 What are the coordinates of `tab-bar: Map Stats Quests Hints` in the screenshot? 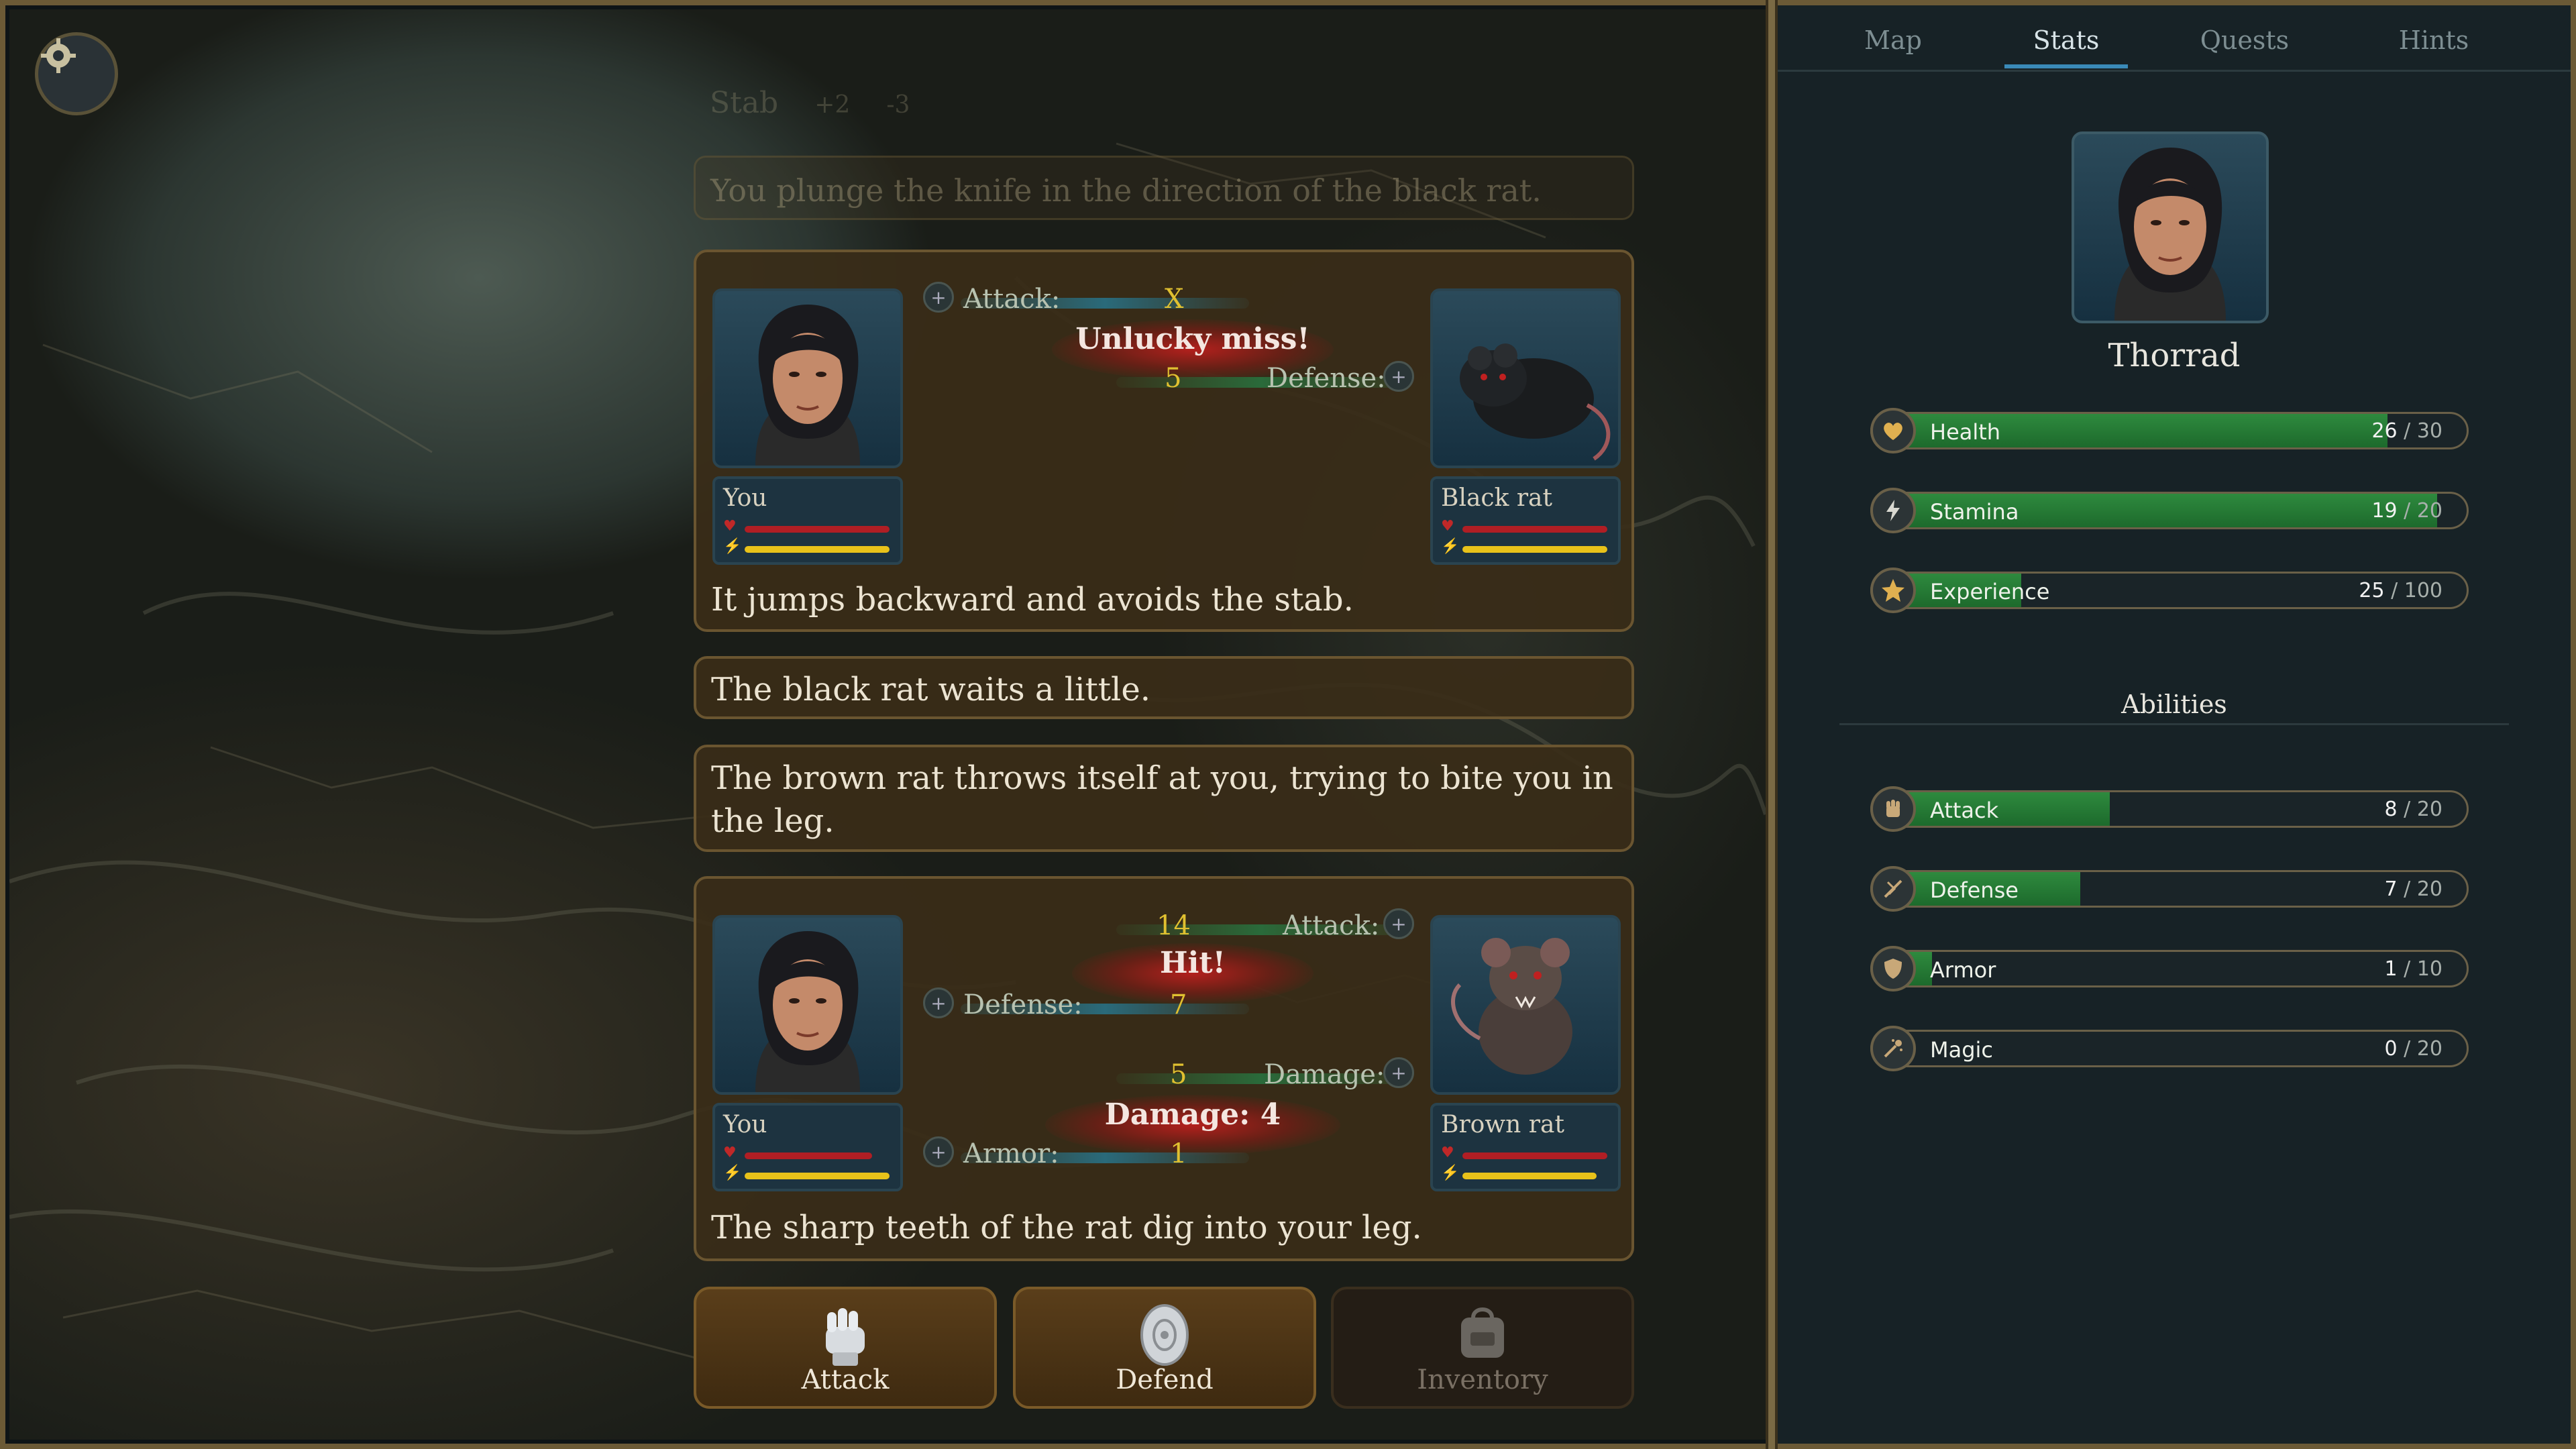 It's located at (2174, 38).